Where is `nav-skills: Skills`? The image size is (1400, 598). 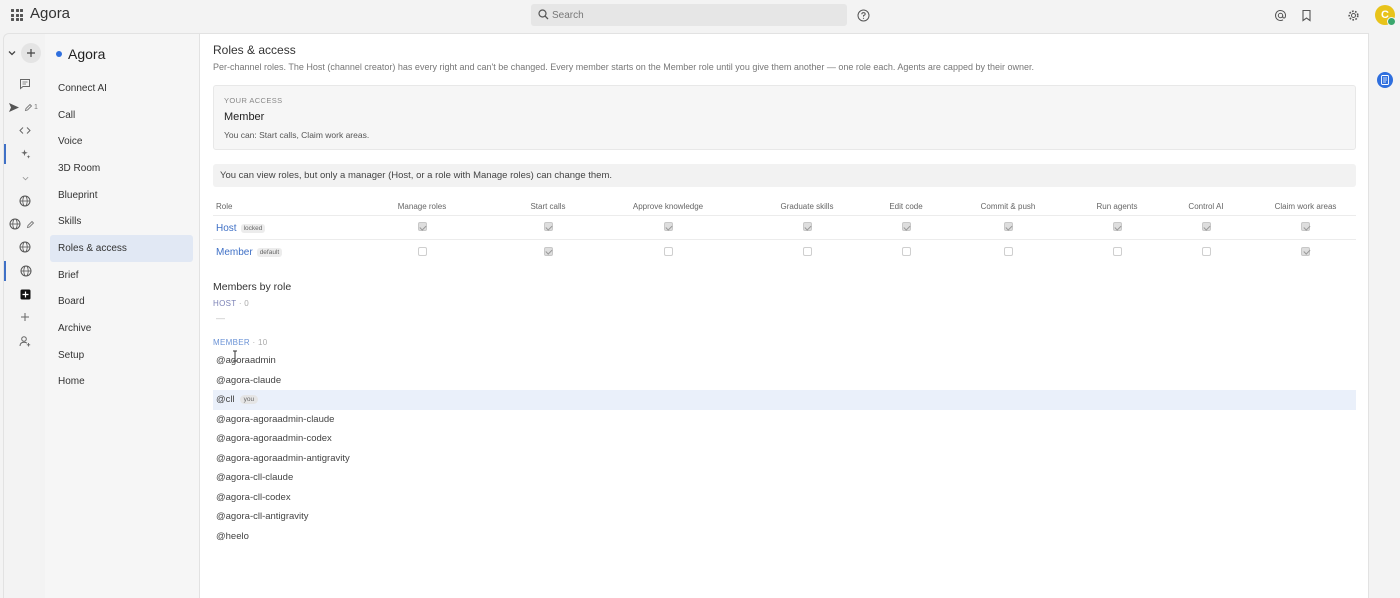
nav-skills: Skills is located at coordinates (121, 221).